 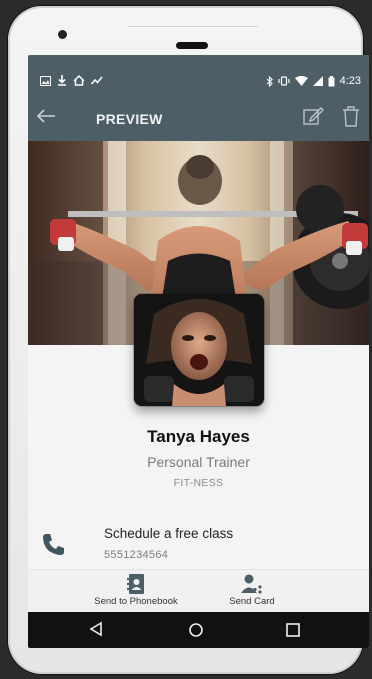 What do you see at coordinates (293, 630) in the screenshot?
I see `nav-recent-icon` at bounding box center [293, 630].